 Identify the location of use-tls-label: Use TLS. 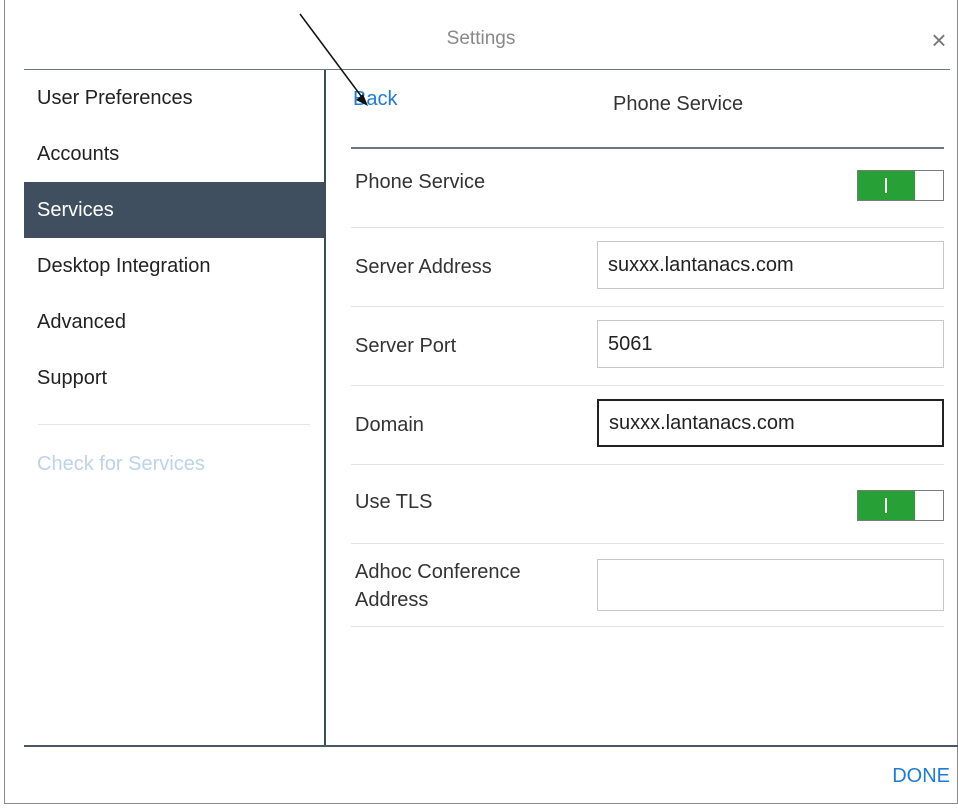
(394, 502).